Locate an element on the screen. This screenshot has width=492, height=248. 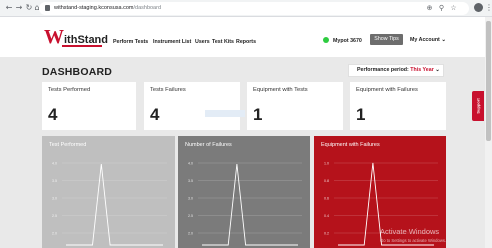
my-account-label: My Account is located at coordinates (425, 40).